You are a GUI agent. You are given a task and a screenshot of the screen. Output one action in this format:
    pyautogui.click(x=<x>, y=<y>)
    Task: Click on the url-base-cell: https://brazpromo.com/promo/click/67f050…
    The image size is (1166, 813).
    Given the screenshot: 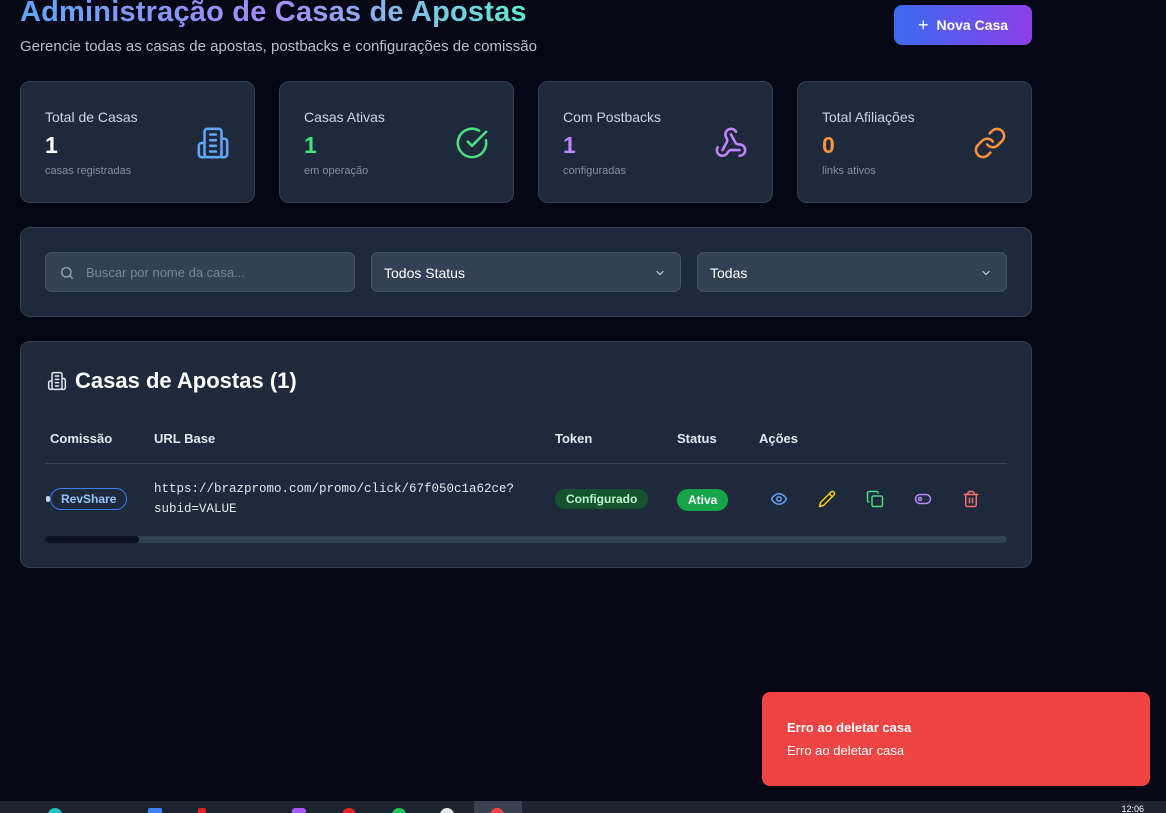 What is the action you would take?
    pyautogui.click(x=349, y=499)
    